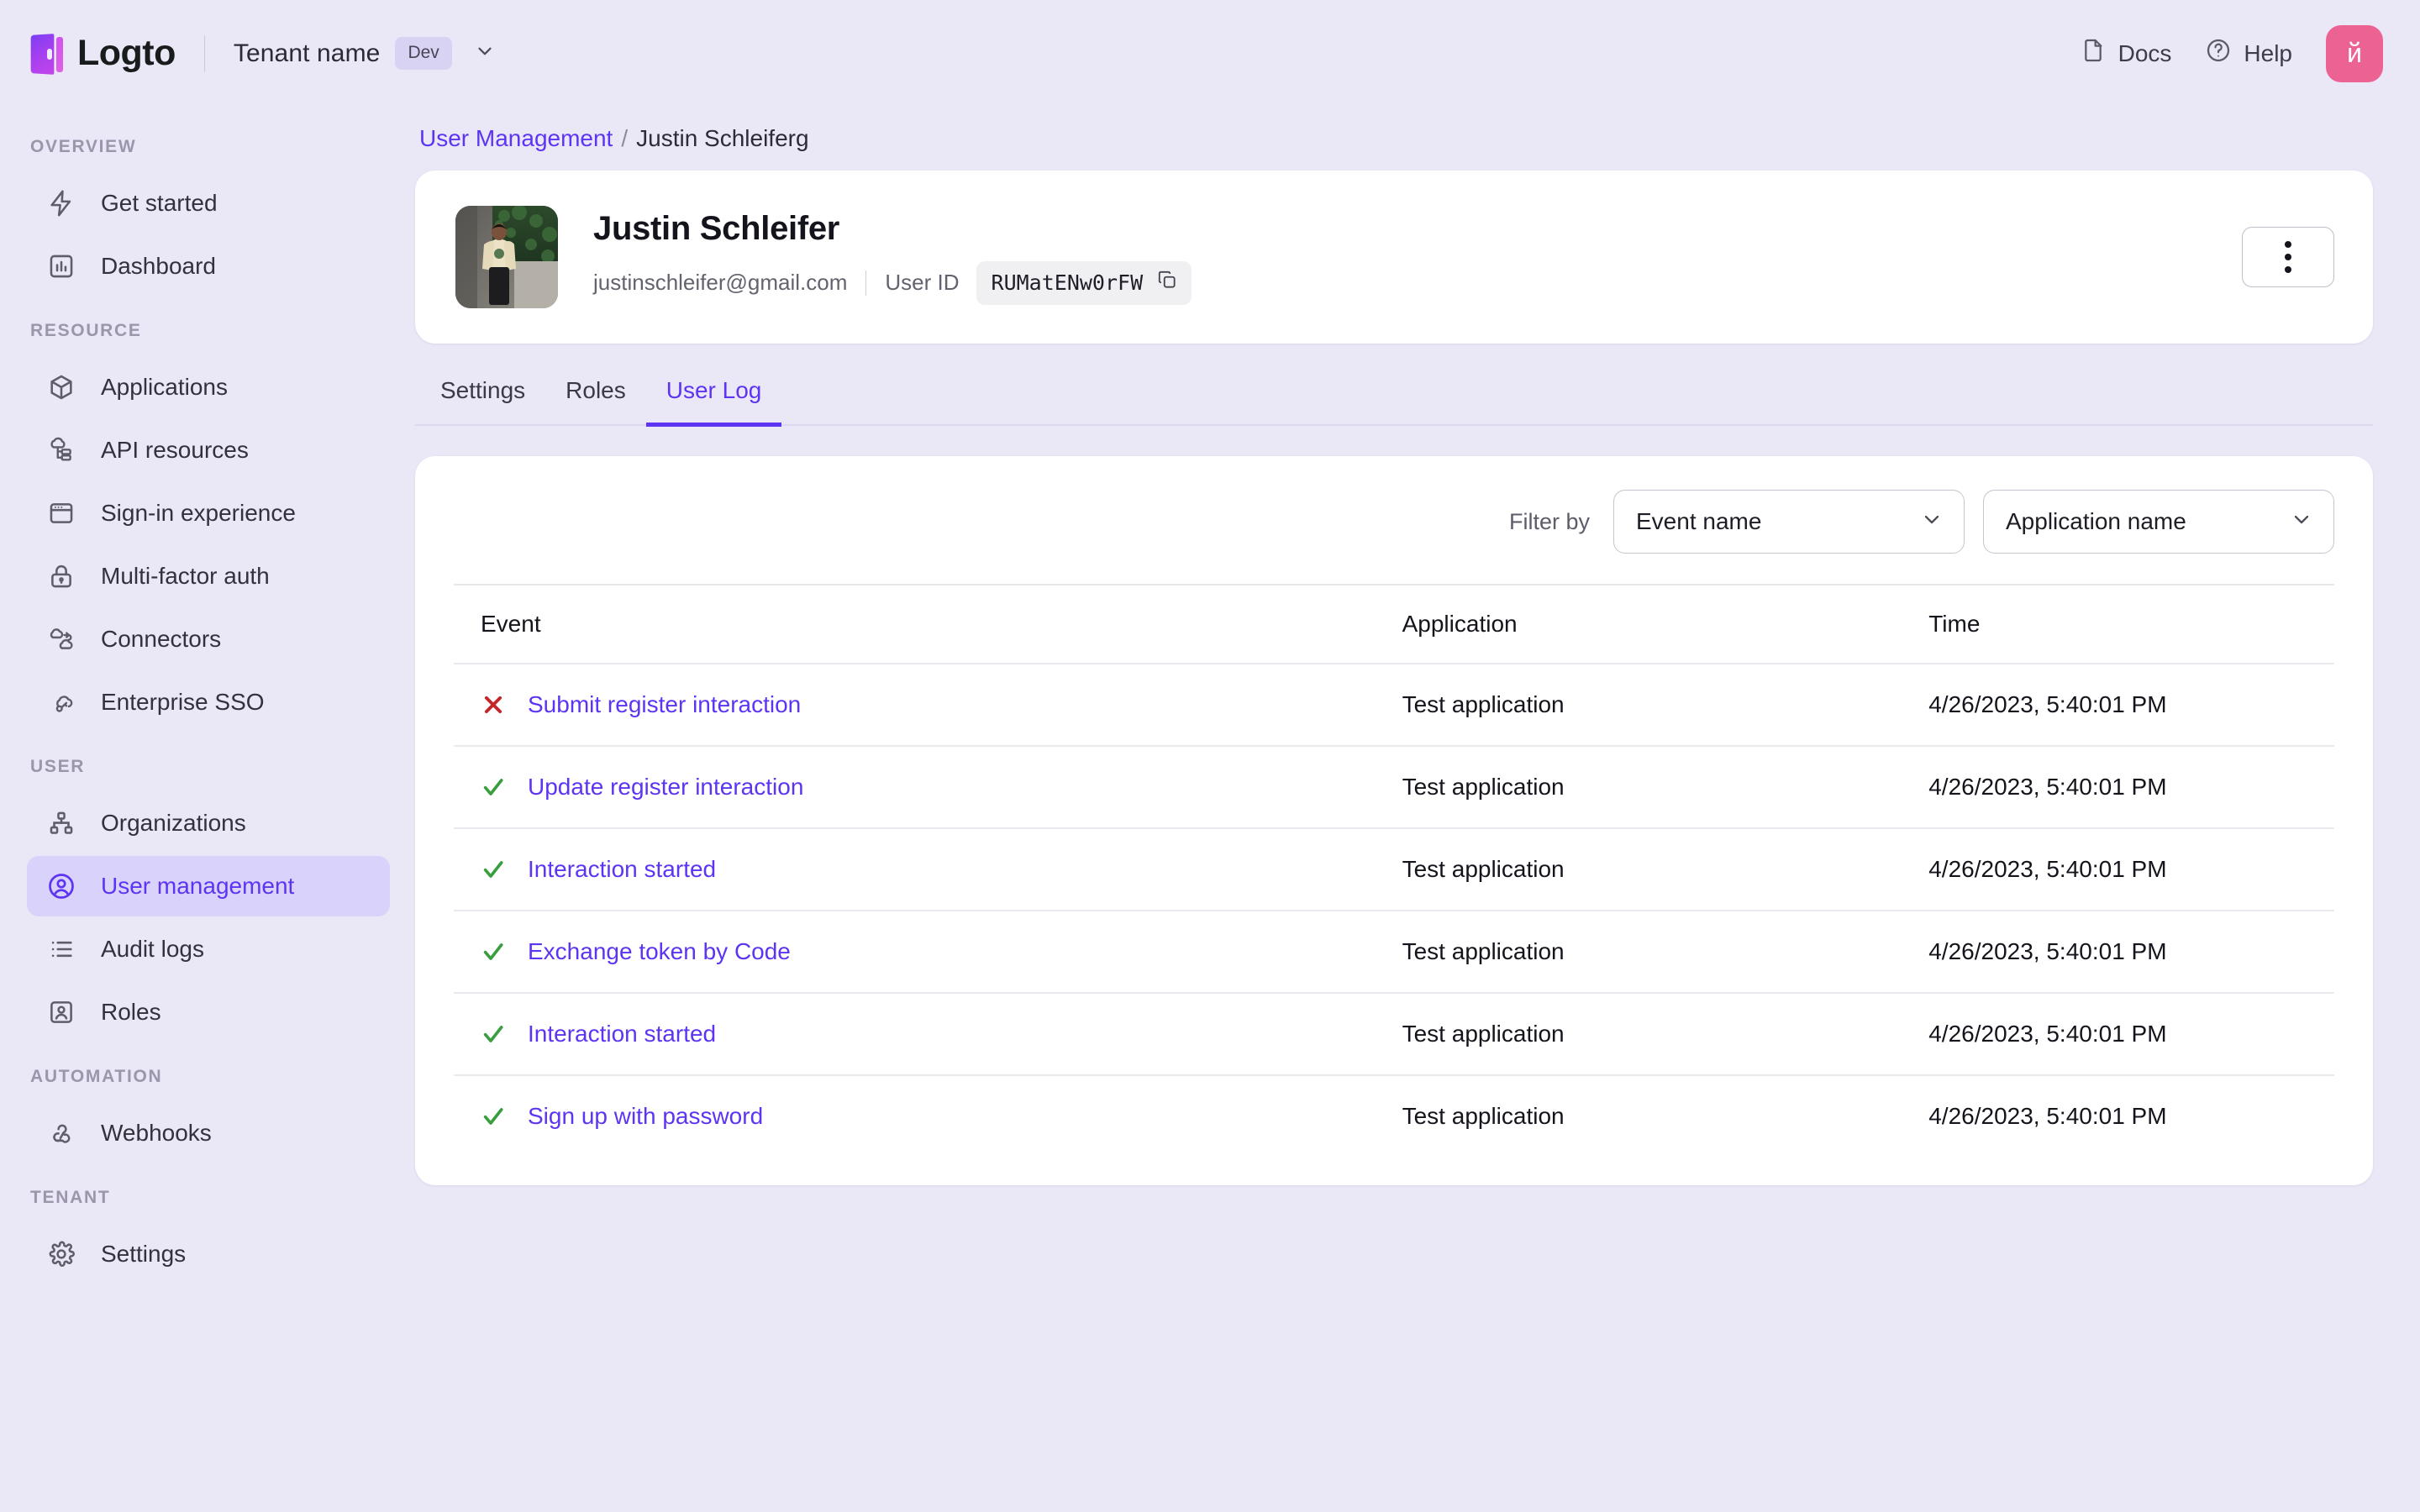  Describe the element at coordinates (204, 53) in the screenshot. I see `header-divider` at that location.